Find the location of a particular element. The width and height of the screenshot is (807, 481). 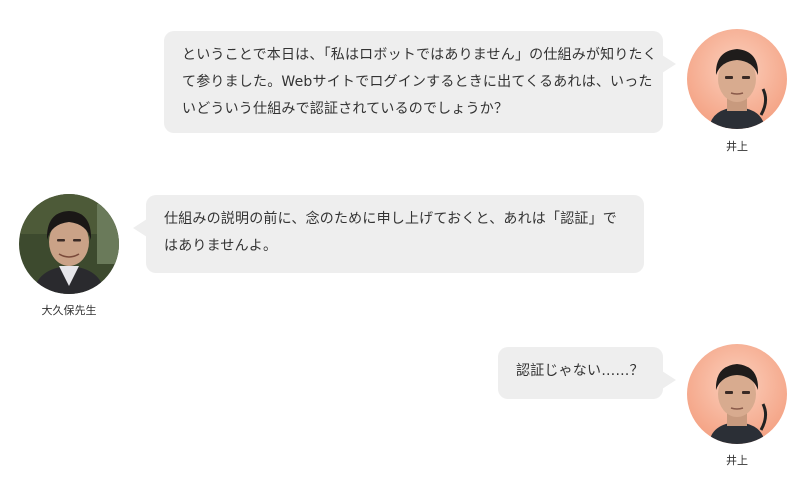

message-1-line-2: て参りました。Webサイトでログインするときに出てくるあれは、いった is located at coordinates (417, 82).